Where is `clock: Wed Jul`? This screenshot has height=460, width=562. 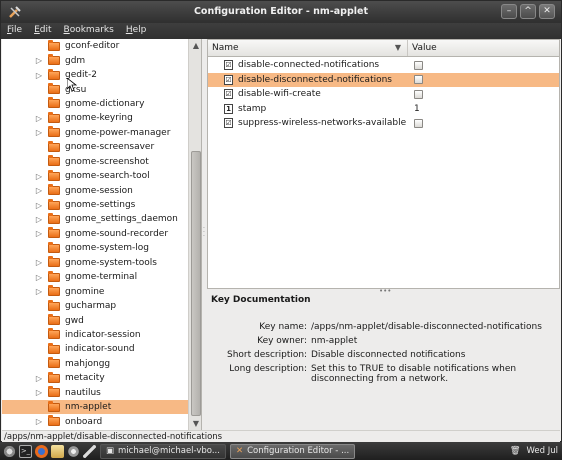
clock: Wed Jul is located at coordinates (543, 451).